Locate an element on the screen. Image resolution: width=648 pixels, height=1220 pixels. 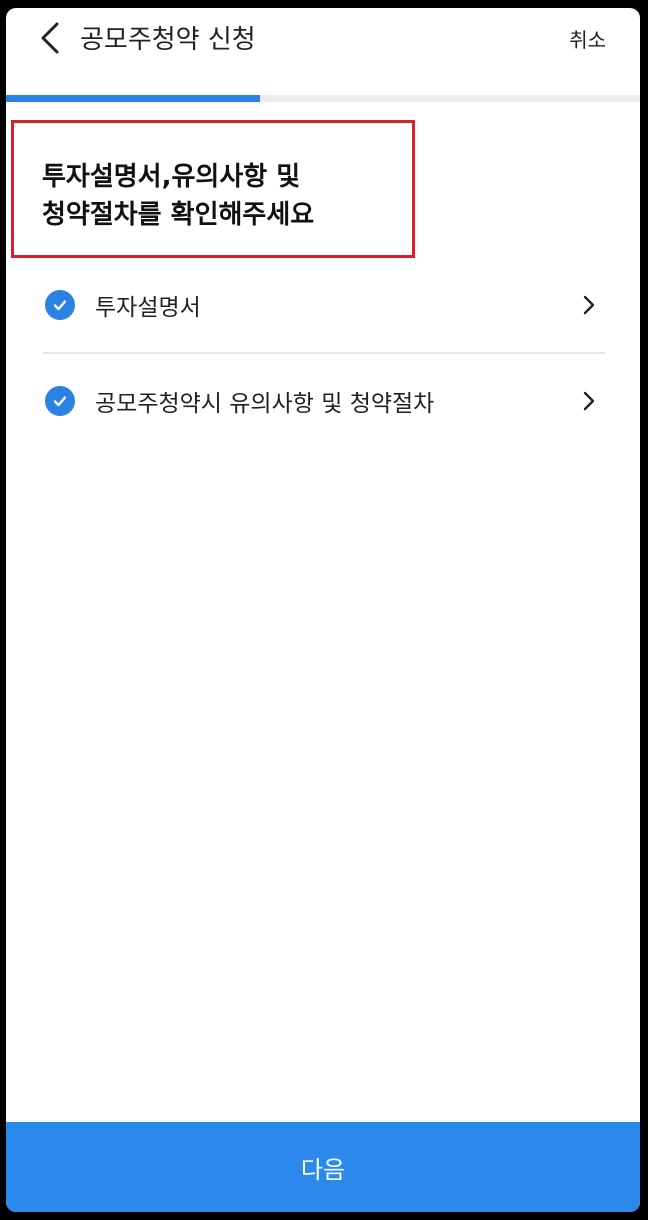
cancel-button: 취소 is located at coordinates (587, 40).